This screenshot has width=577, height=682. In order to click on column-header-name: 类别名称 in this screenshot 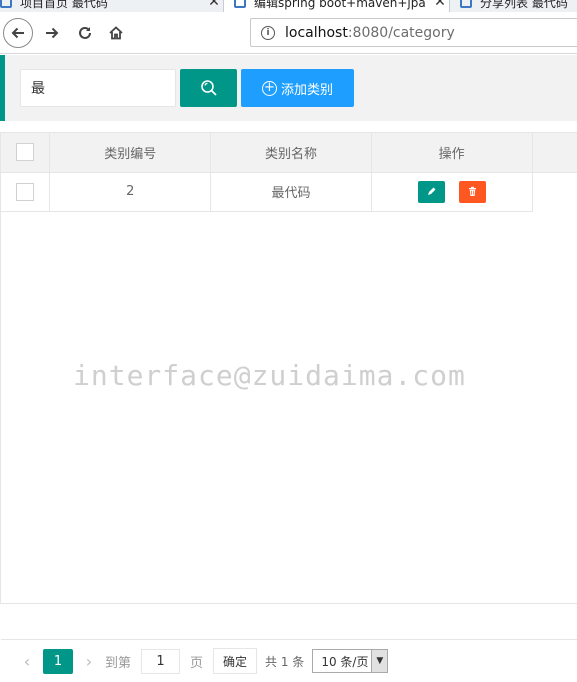, I will do `click(291, 153)`.